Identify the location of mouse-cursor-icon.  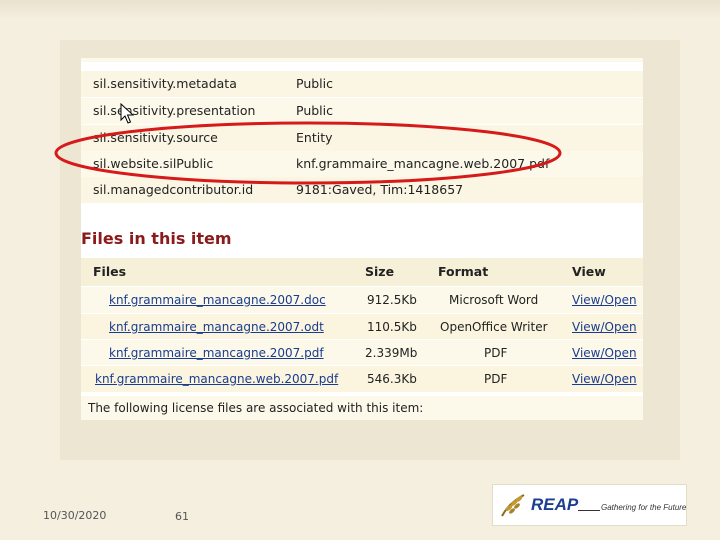
(127, 113).